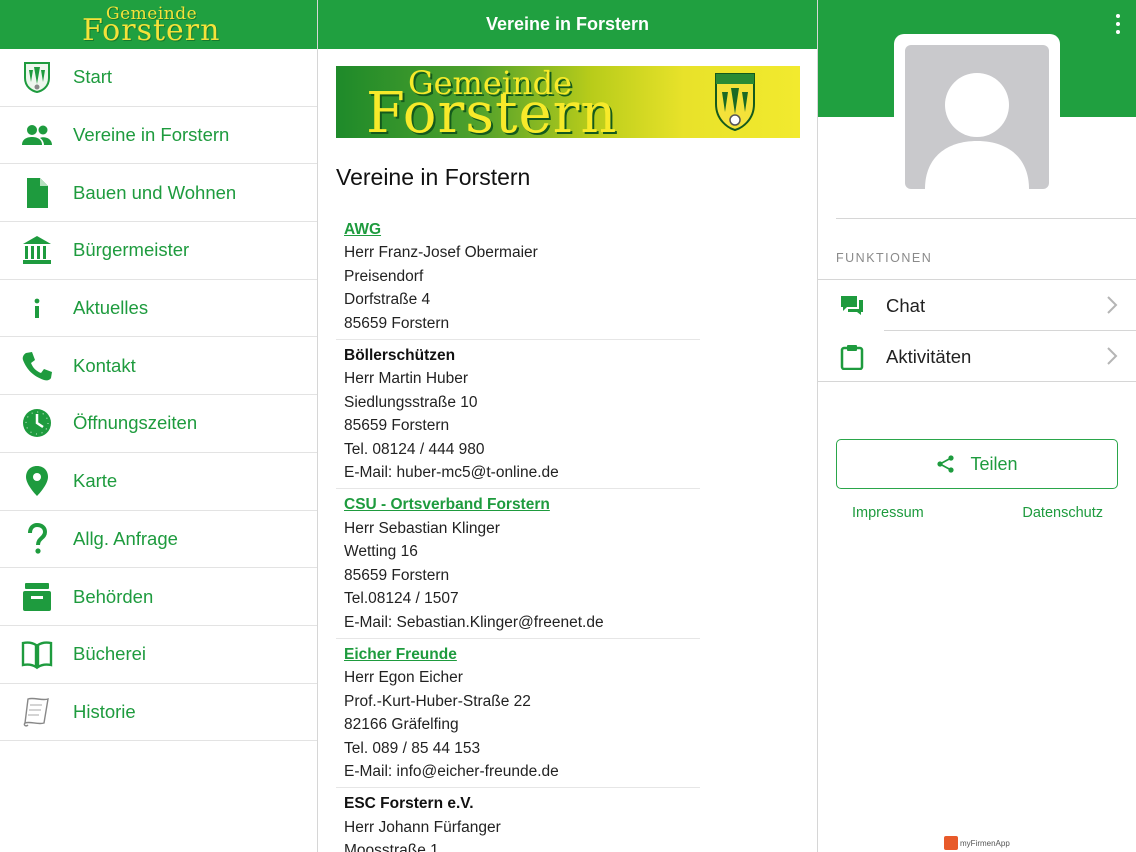 The height and width of the screenshot is (852, 1136). Describe the element at coordinates (381, 552) in the screenshot. I see `club-detail-line: Wetting 16` at that location.